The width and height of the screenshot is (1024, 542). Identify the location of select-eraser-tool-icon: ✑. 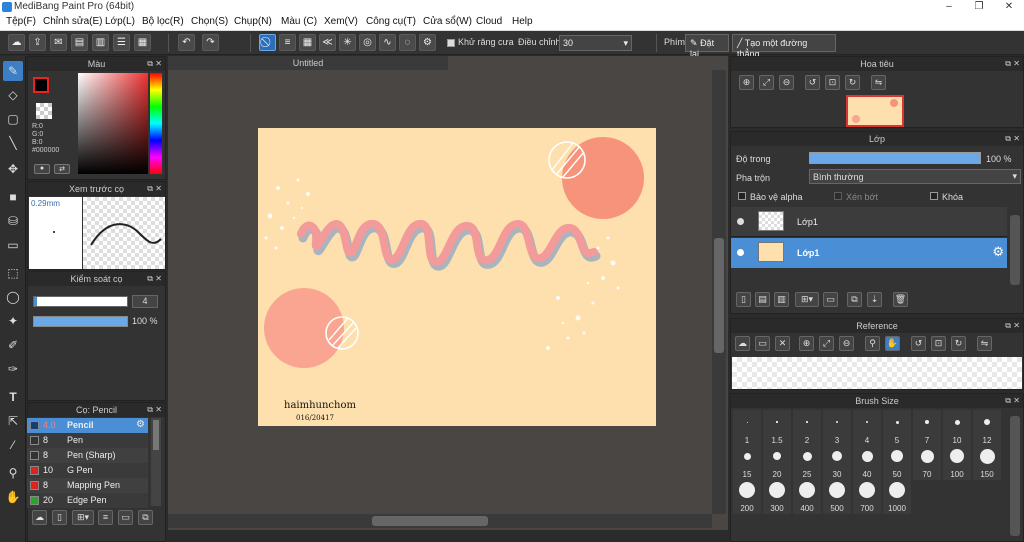
(13, 369).